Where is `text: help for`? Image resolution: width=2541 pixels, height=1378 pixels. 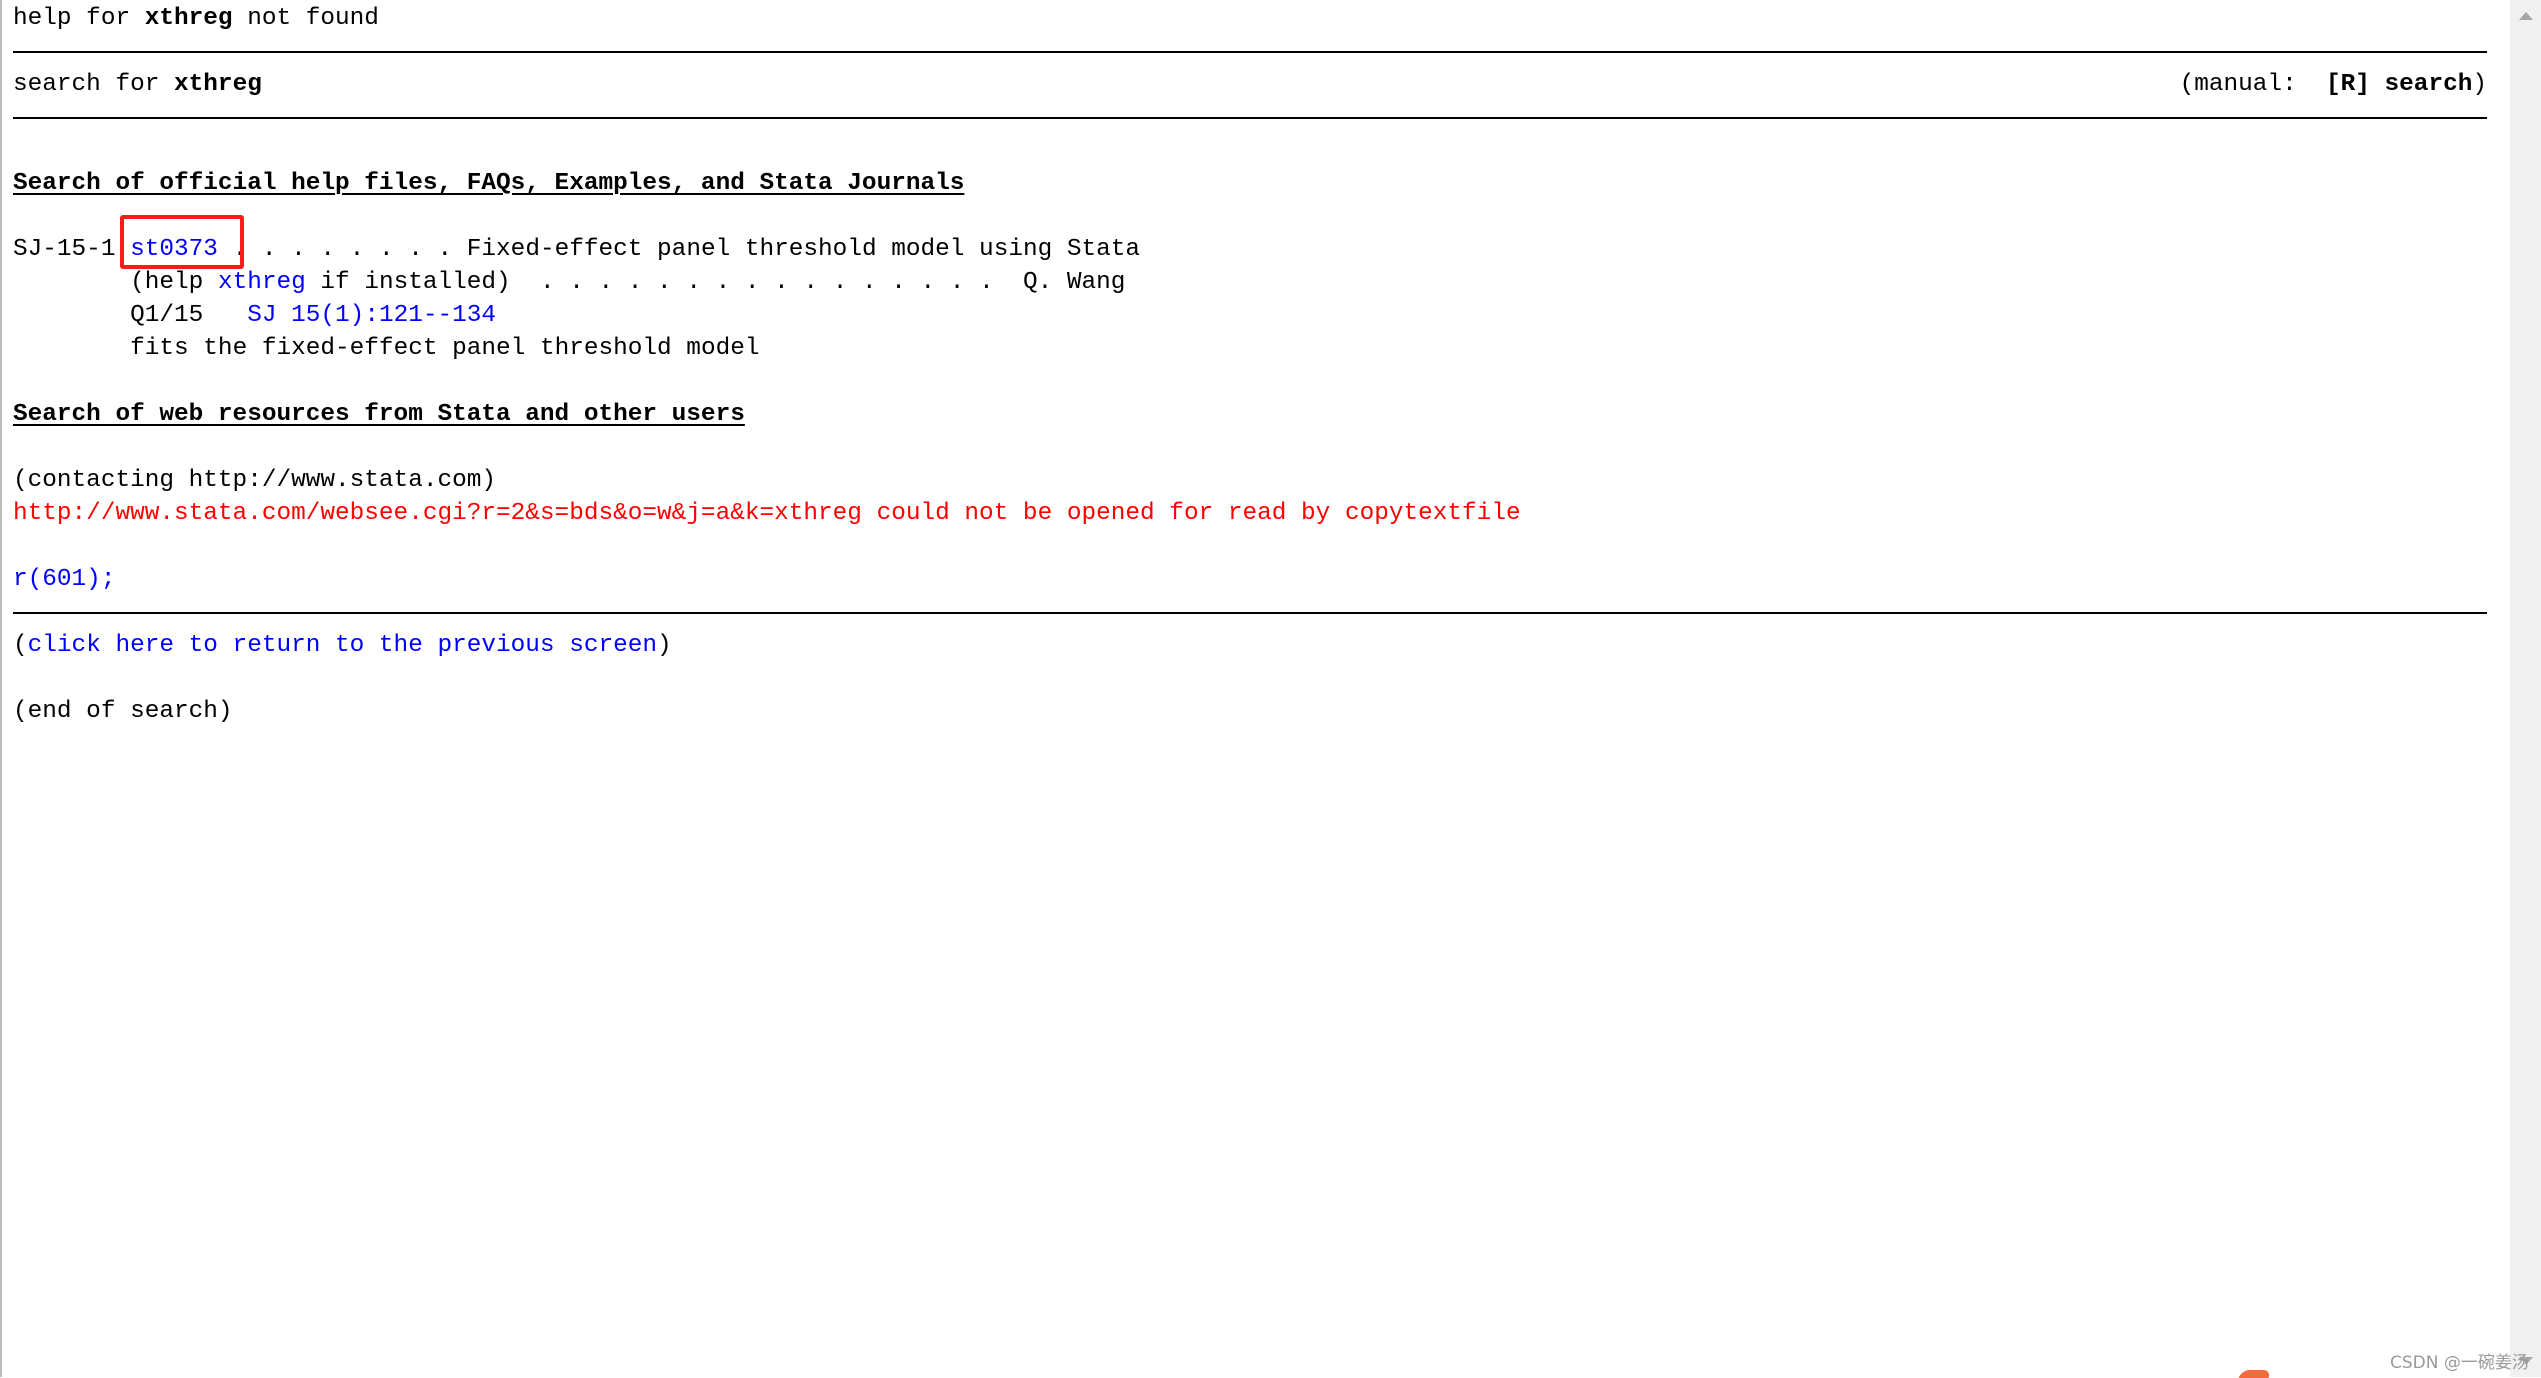
text: help for is located at coordinates (79, 18).